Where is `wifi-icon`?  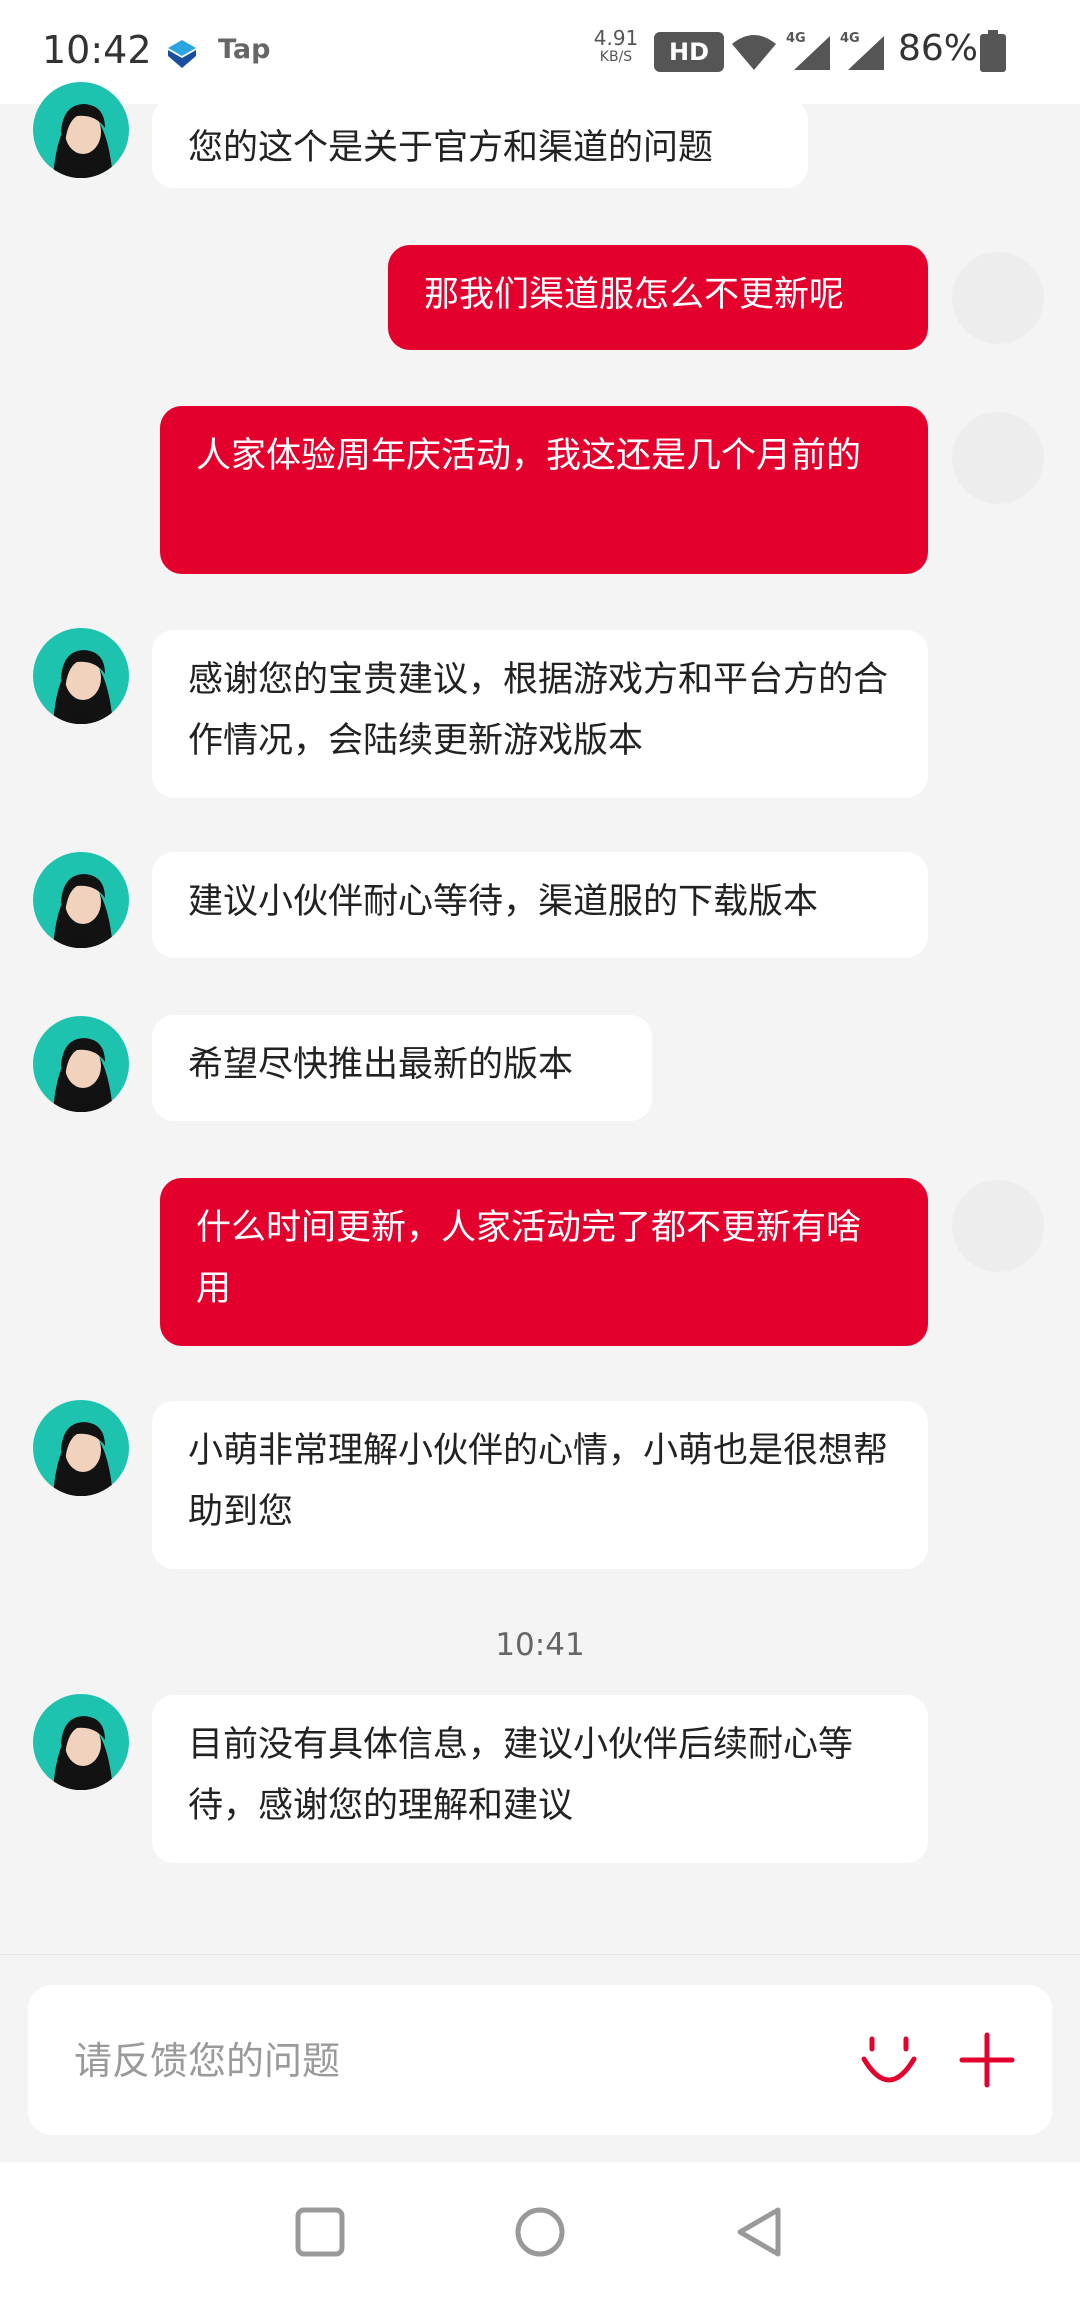 wifi-icon is located at coordinates (754, 52).